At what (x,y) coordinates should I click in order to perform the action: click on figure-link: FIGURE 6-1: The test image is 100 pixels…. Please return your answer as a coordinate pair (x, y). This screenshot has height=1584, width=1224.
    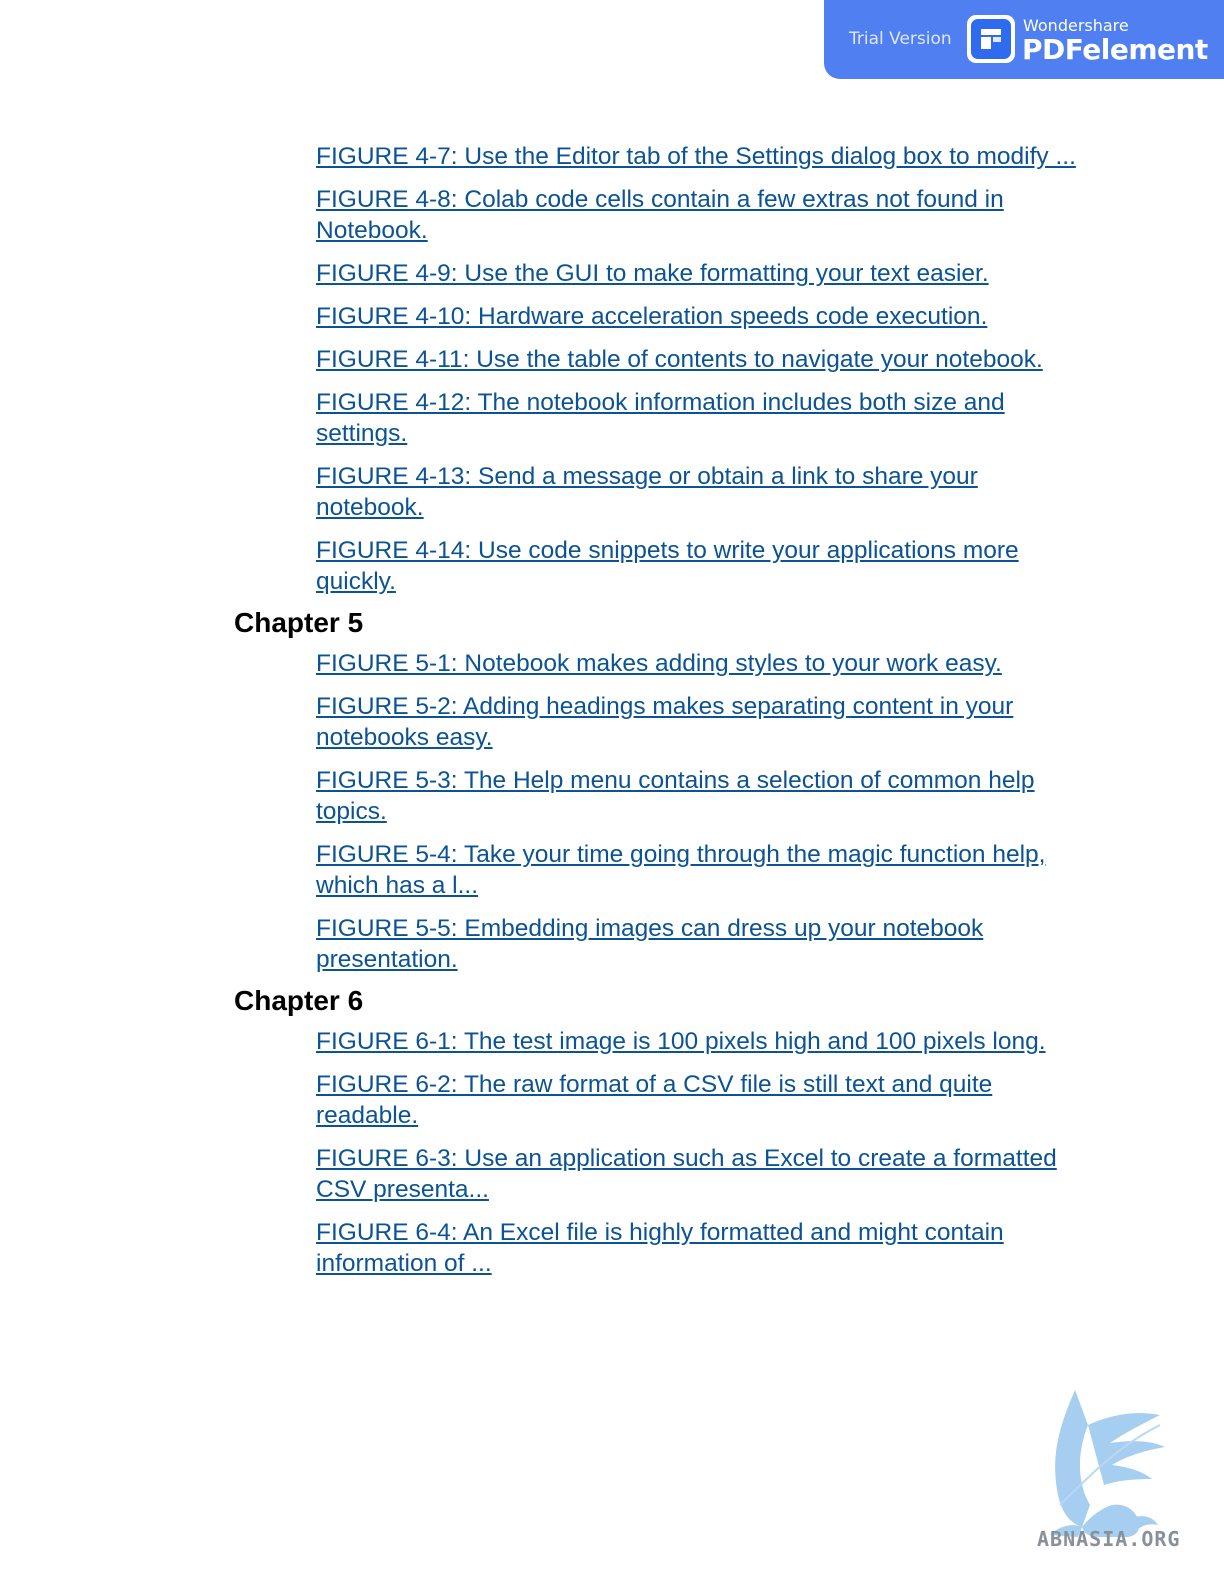
    Looking at the image, I should click on (696, 1041).